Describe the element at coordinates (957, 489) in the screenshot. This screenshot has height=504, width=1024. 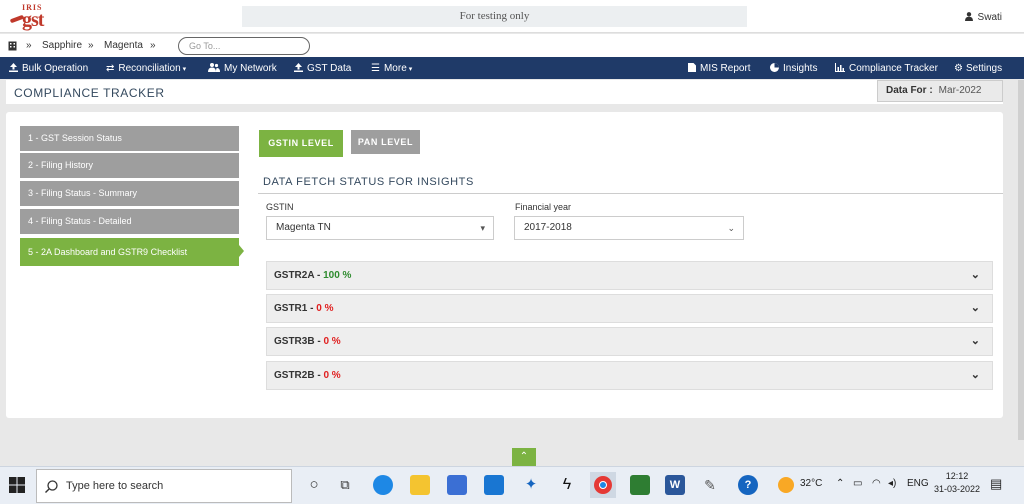
I see `clock-date: 31-03-2022` at that location.